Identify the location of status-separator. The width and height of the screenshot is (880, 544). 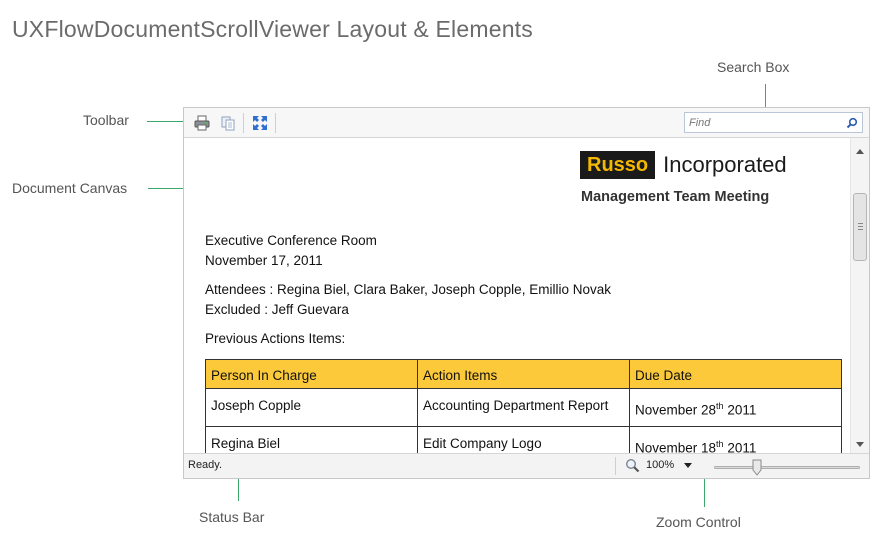
(615, 466).